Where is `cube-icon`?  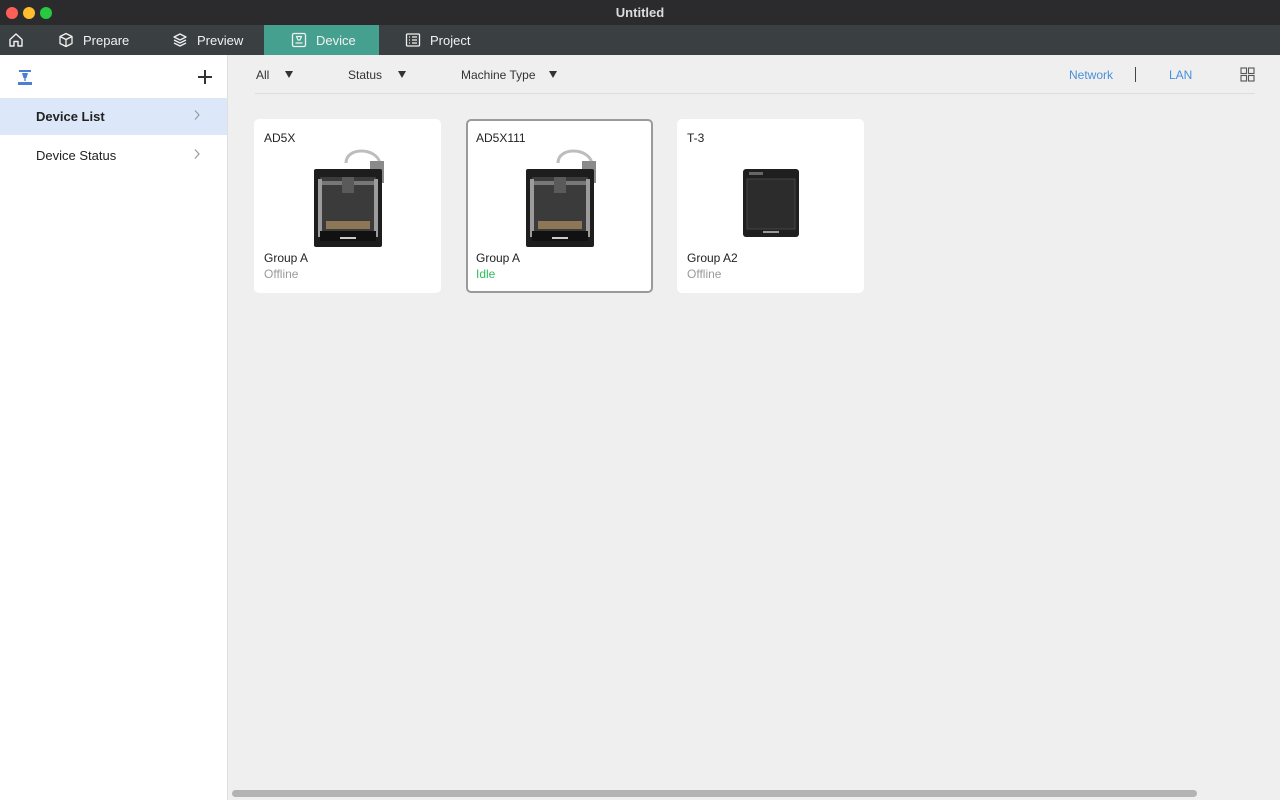
cube-icon is located at coordinates (66, 40).